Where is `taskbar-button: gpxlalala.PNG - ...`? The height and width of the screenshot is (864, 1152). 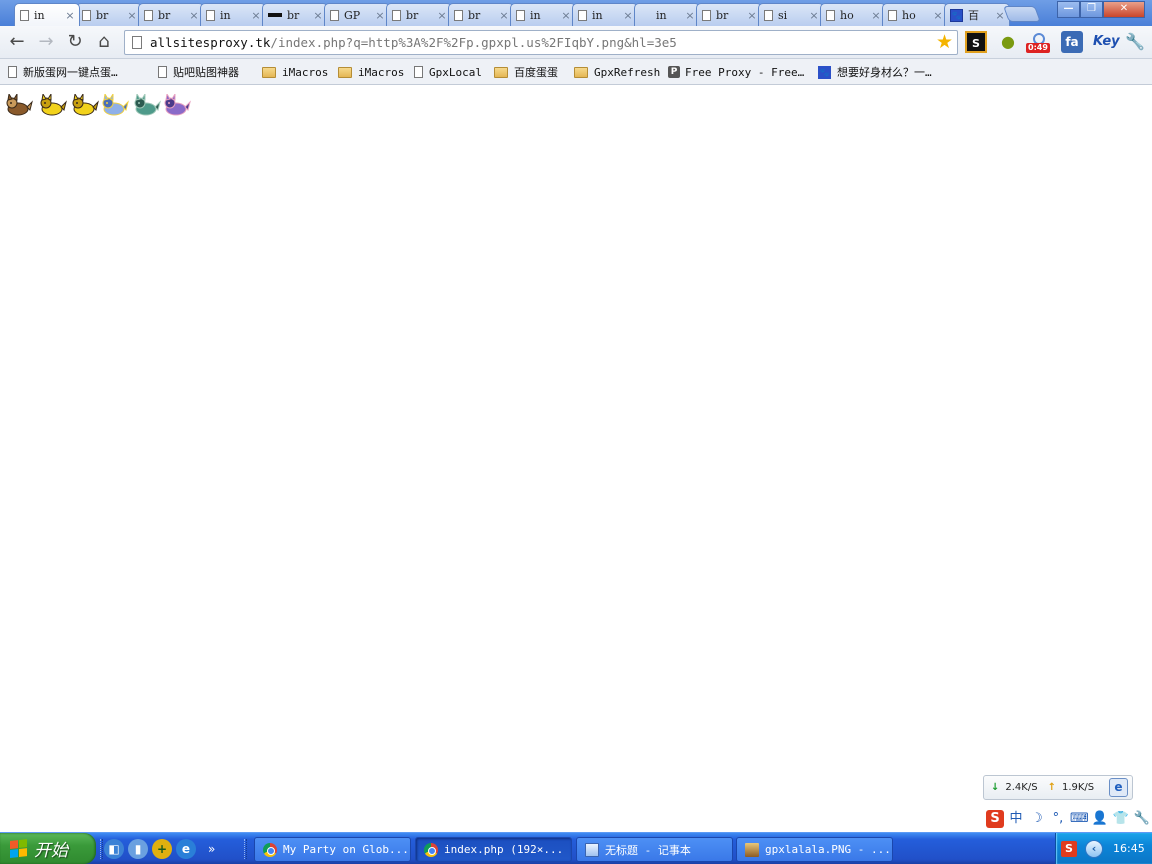 taskbar-button: gpxlalala.PNG - ... is located at coordinates (814, 849).